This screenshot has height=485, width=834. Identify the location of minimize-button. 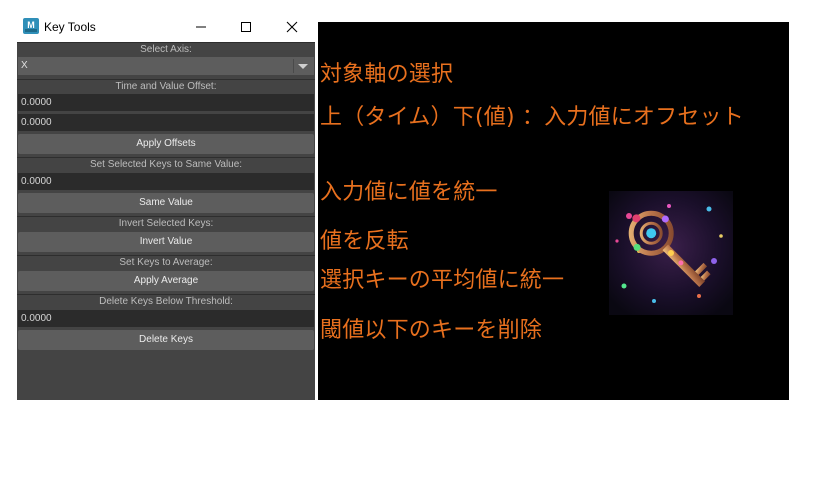
(201, 26).